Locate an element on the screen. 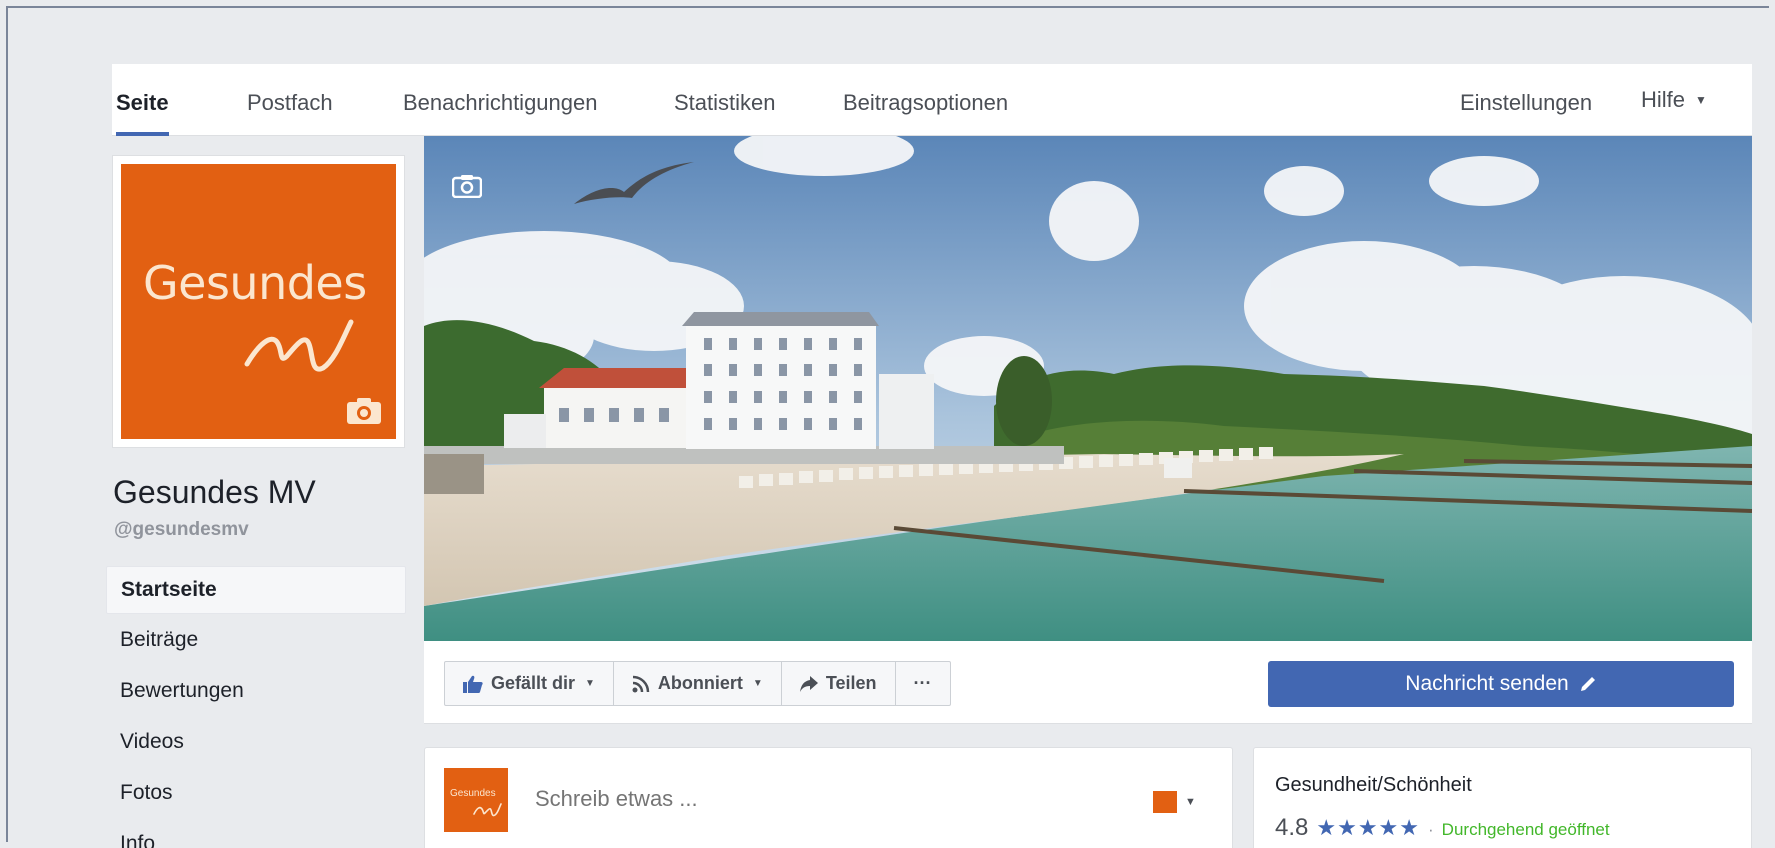 Image resolution: width=1775 pixels, height=848 pixels. page-avatar-small is located at coordinates (1165, 802).